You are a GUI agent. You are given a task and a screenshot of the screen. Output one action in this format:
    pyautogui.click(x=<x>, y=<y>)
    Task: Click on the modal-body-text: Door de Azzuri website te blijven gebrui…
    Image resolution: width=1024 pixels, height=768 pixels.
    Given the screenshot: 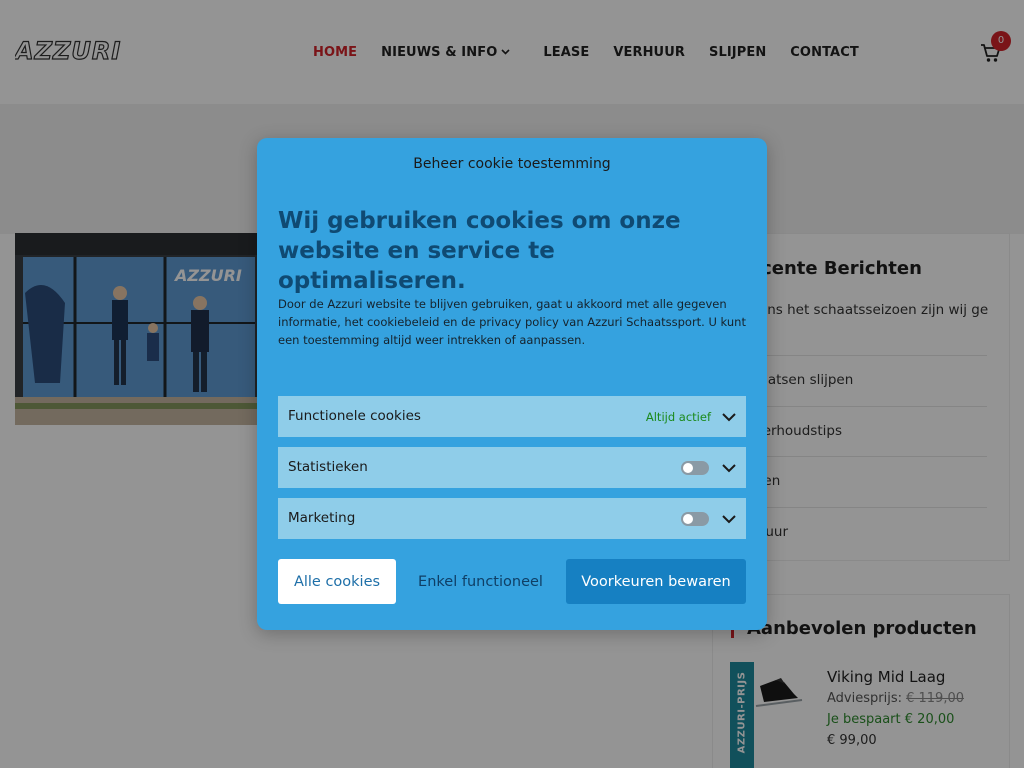 What is the action you would take?
    pyautogui.click(x=512, y=322)
    